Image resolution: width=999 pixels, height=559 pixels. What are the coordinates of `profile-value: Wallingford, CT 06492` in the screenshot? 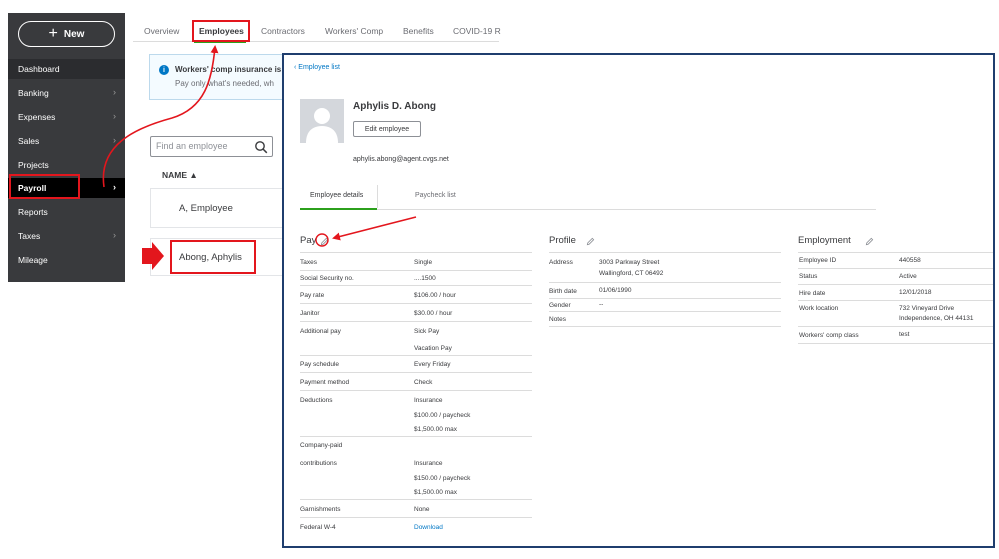 It's located at (631, 273).